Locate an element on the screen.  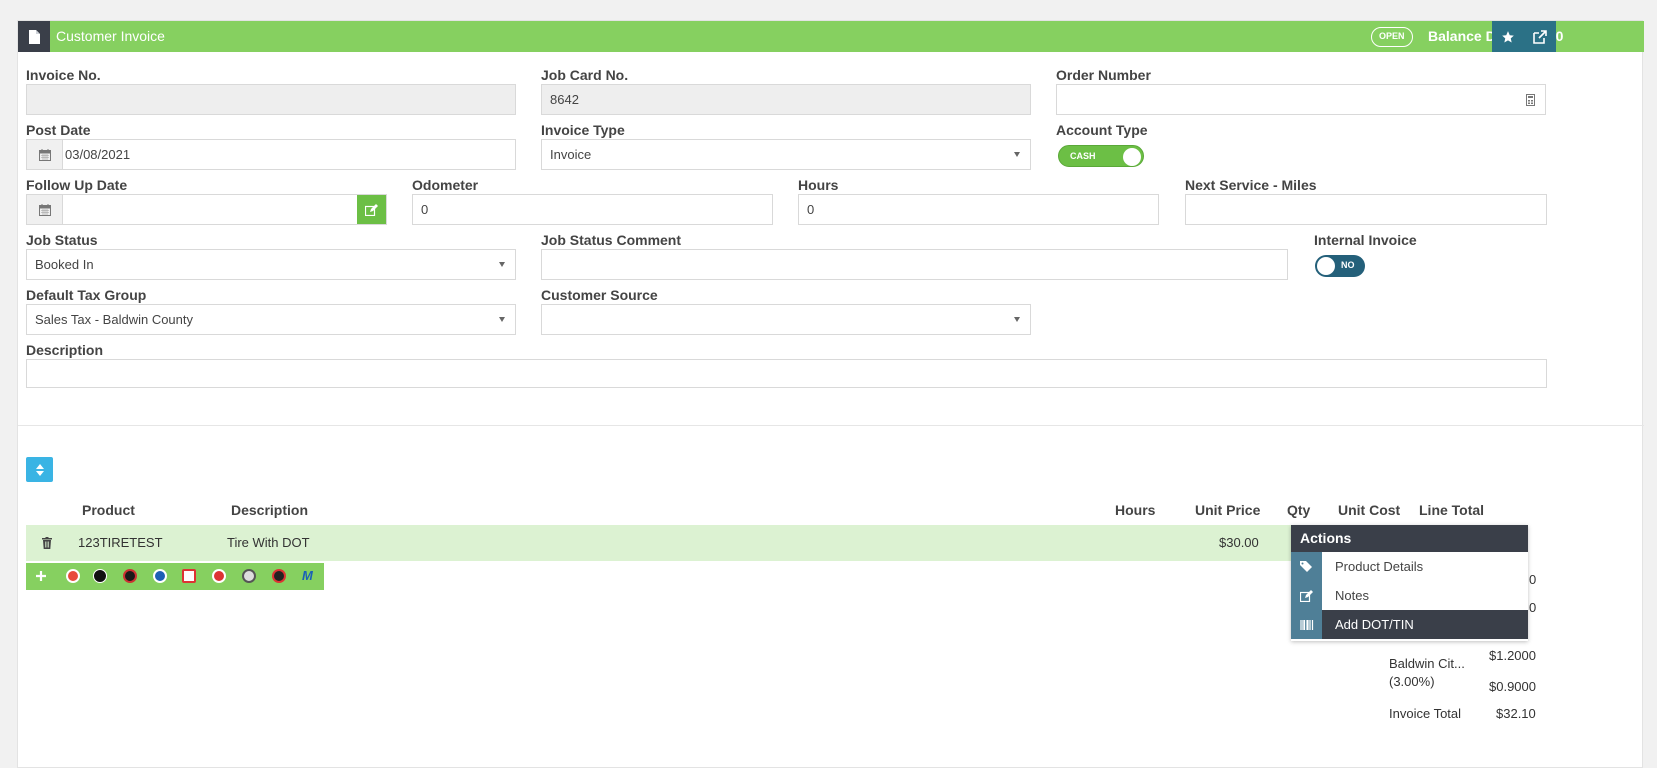
menu-item-notes: Notes is located at coordinates (1409, 595).